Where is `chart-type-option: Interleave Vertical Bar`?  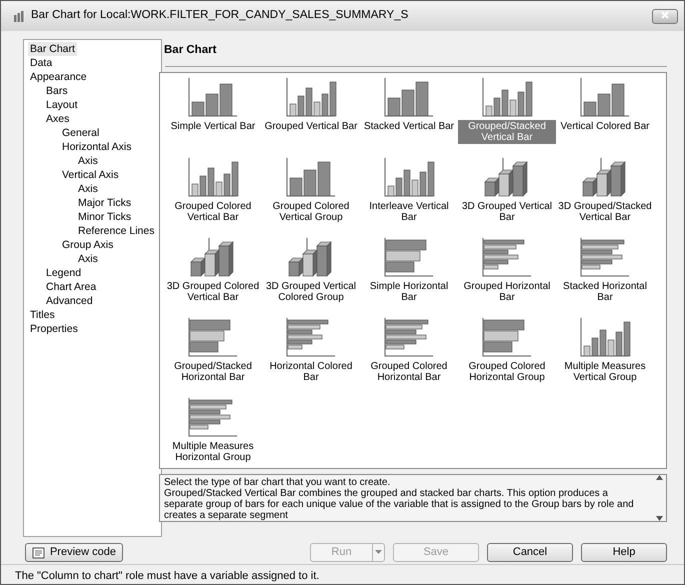 chart-type-option: Interleave Vertical Bar is located at coordinates (409, 212).